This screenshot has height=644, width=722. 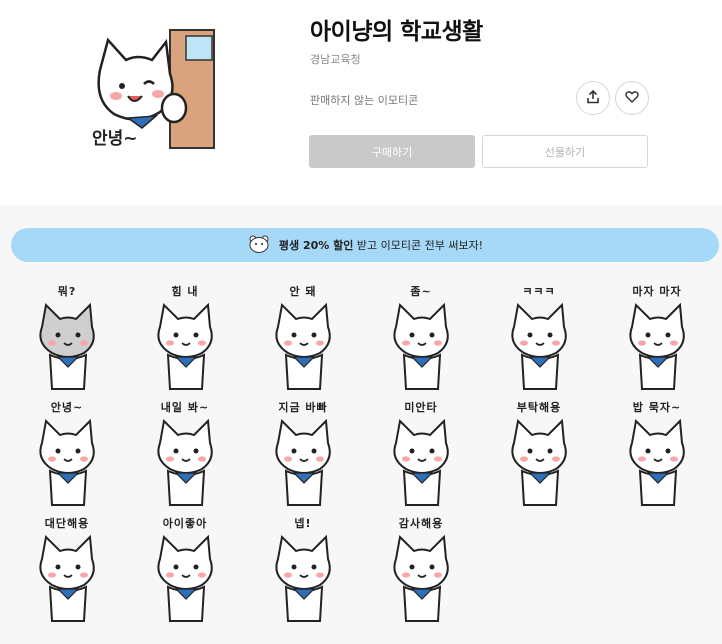 I want to click on sticker-item: 힘 내, so click(x=185, y=338).